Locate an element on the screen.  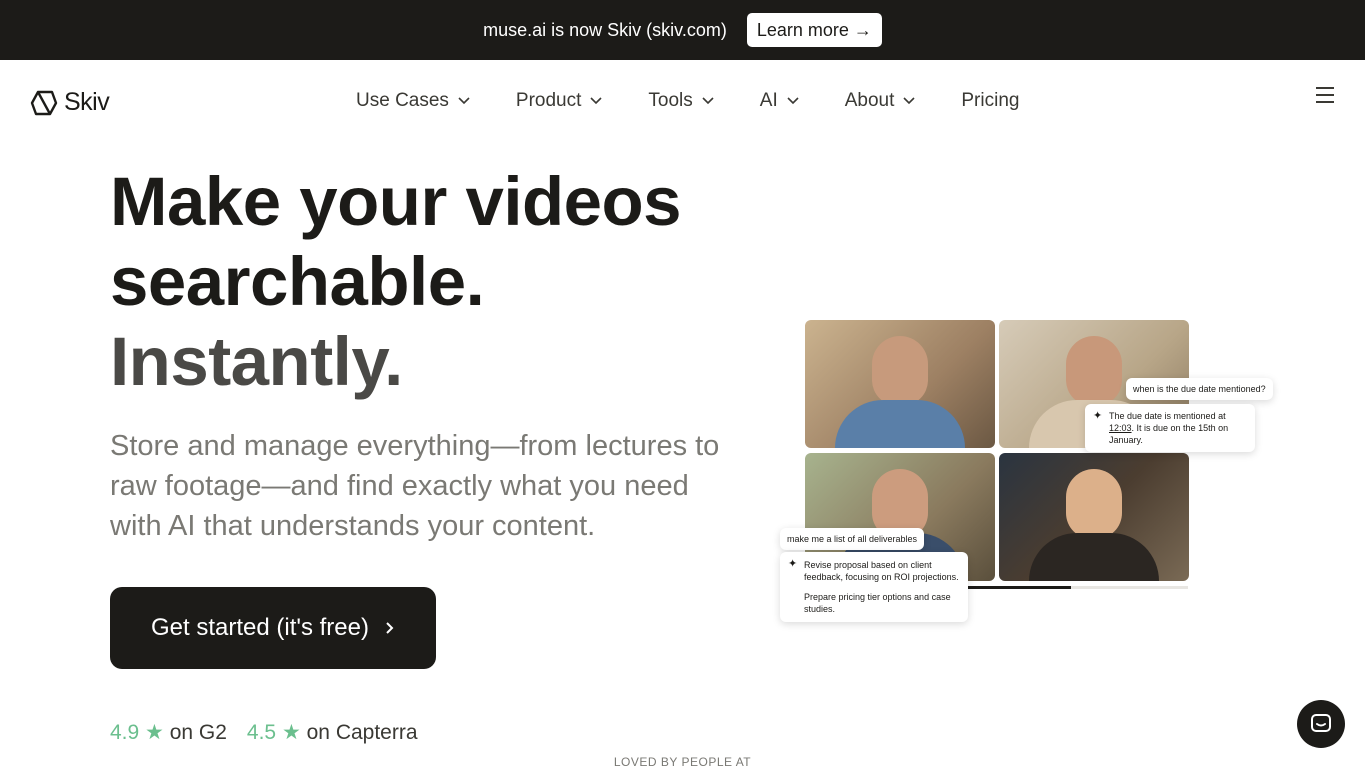
nav-item-label: Tools is located at coordinates (670, 100).